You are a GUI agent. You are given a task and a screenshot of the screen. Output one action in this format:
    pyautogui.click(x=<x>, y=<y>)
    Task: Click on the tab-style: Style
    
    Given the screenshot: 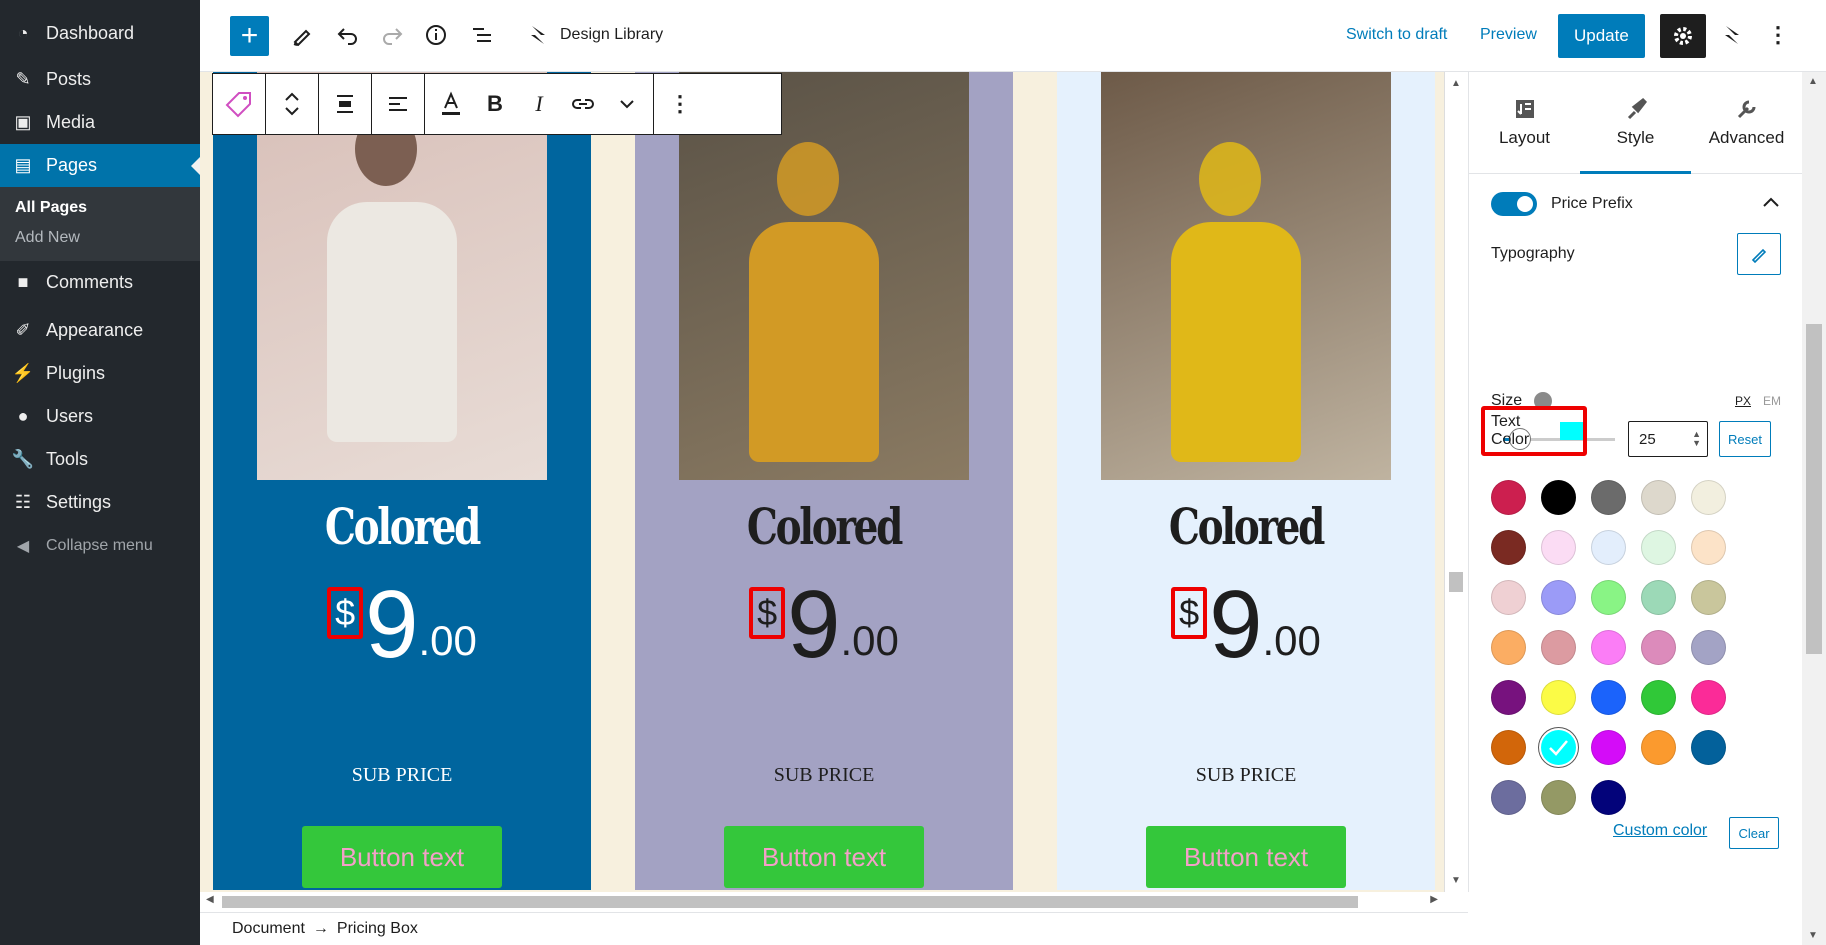 What is the action you would take?
    pyautogui.click(x=1635, y=123)
    